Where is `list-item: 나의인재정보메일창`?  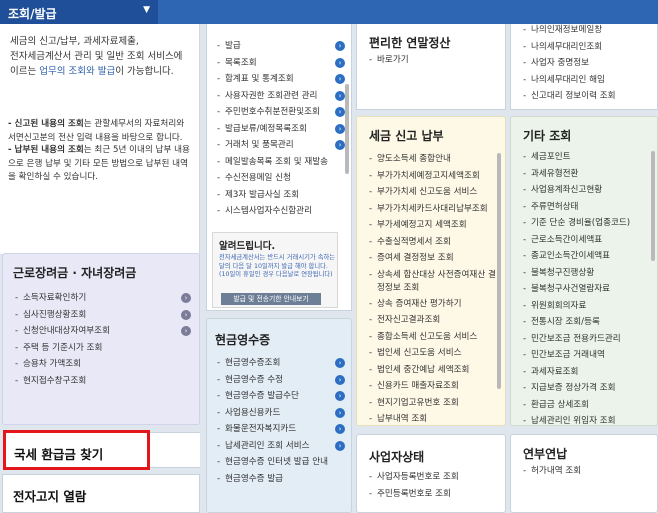 list-item: 나의인재정보메일창 is located at coordinates (587, 30).